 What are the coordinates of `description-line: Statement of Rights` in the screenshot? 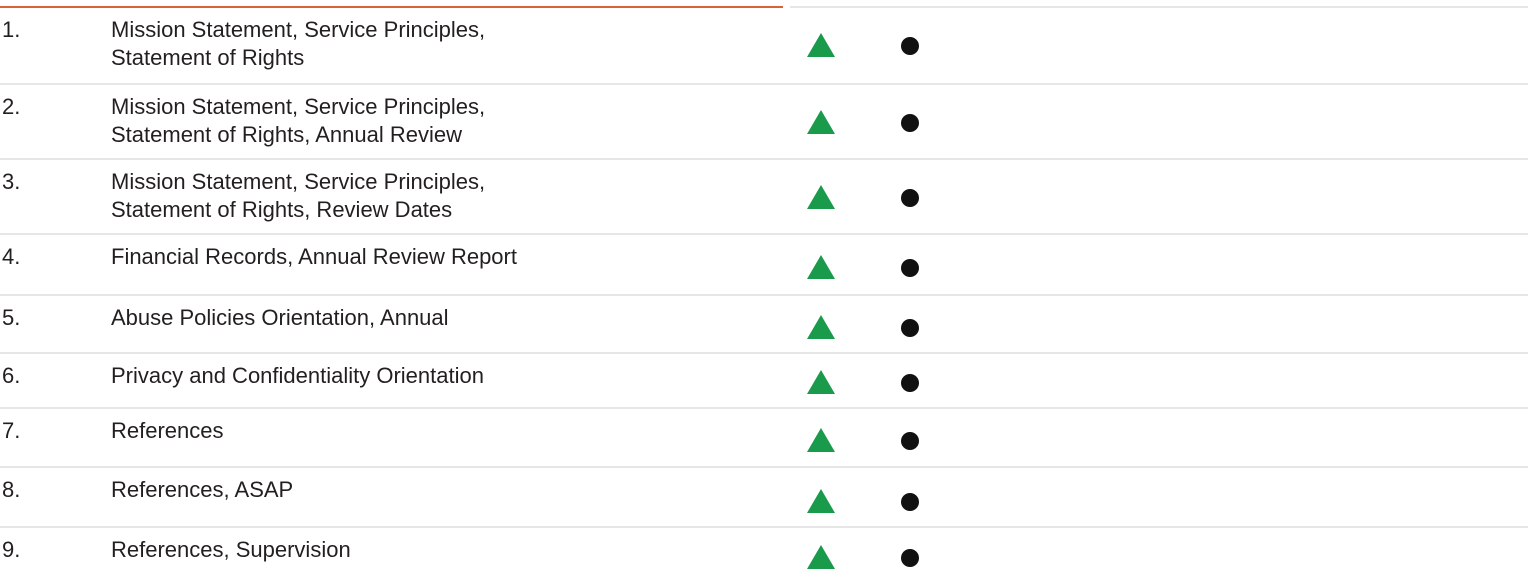 It's located at (208, 57).